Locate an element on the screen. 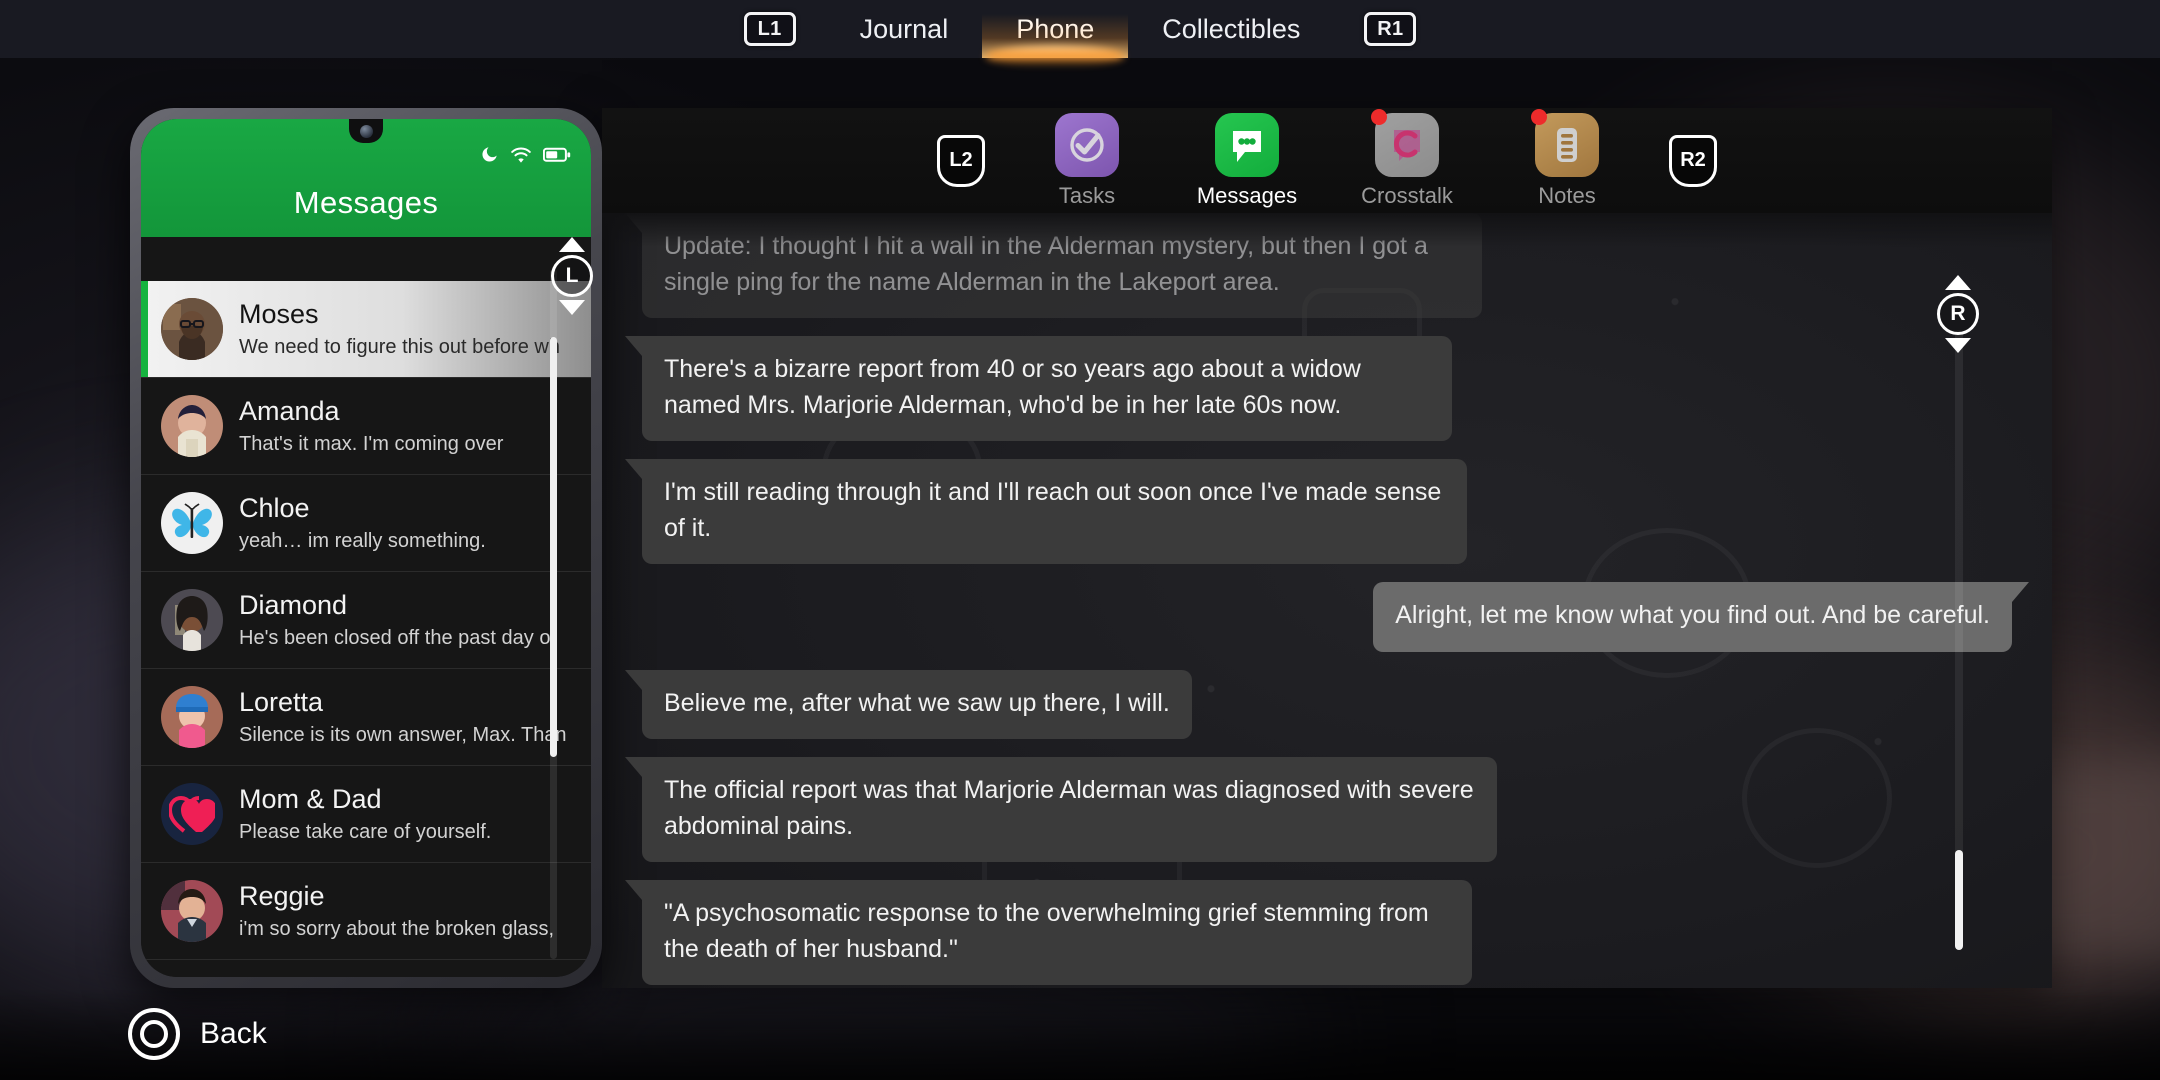  notes-lines-icon is located at coordinates (1565, 142).